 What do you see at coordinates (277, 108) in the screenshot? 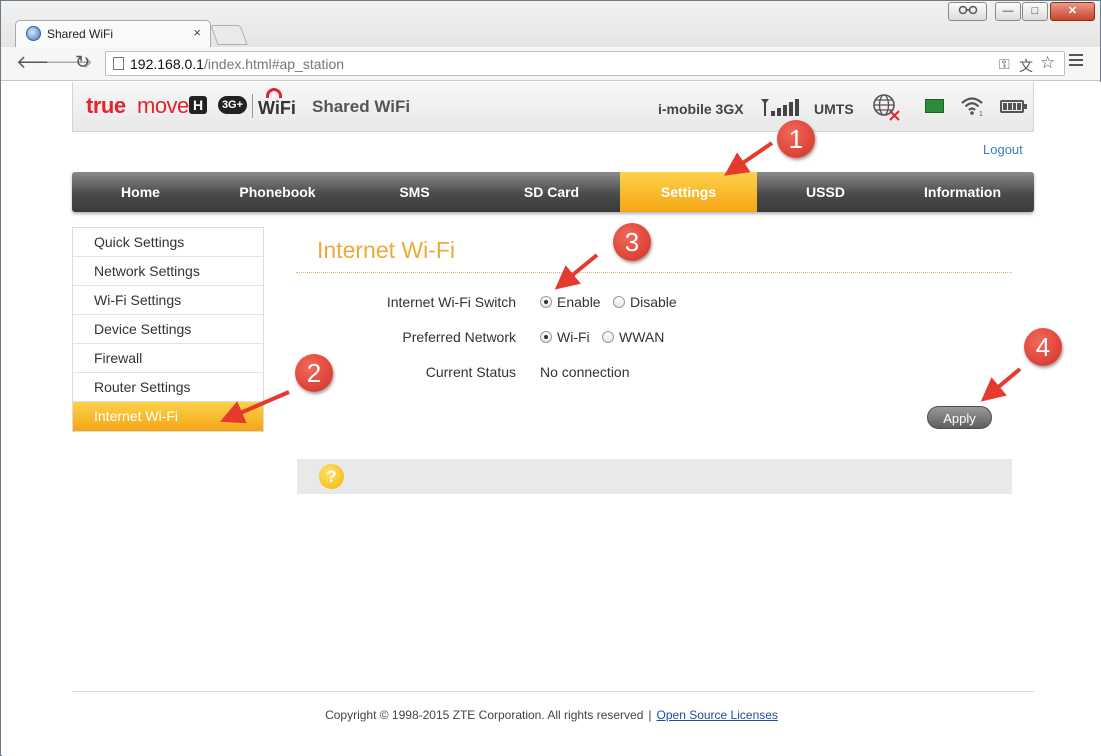
I see `logo-wifi: WiFi` at bounding box center [277, 108].